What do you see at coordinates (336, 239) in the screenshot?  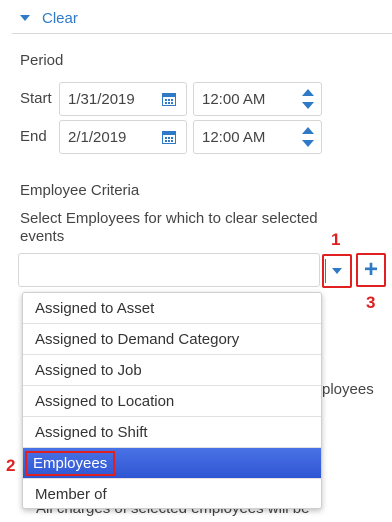 I see `annotation-1: 1` at bounding box center [336, 239].